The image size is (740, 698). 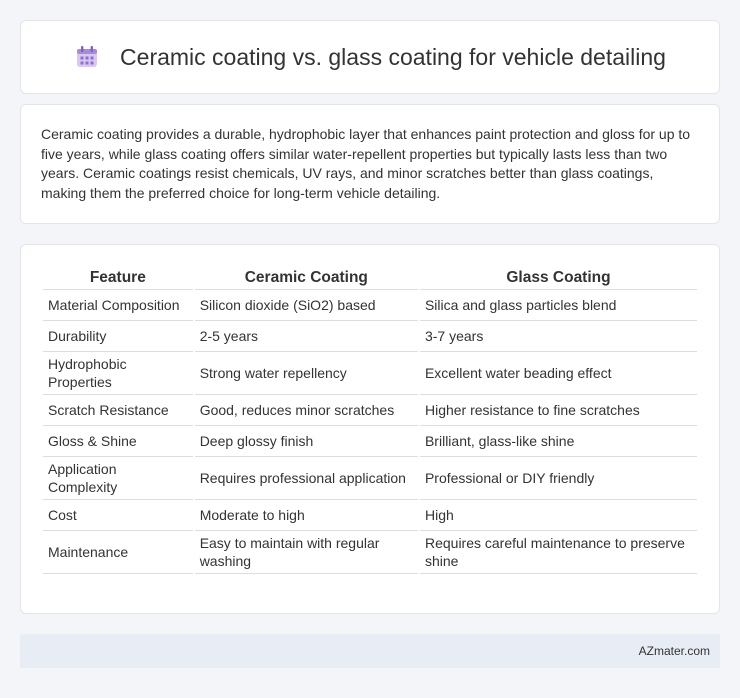 What do you see at coordinates (558, 305) in the screenshot?
I see `table-cell: Silica and glass particles blend` at bounding box center [558, 305].